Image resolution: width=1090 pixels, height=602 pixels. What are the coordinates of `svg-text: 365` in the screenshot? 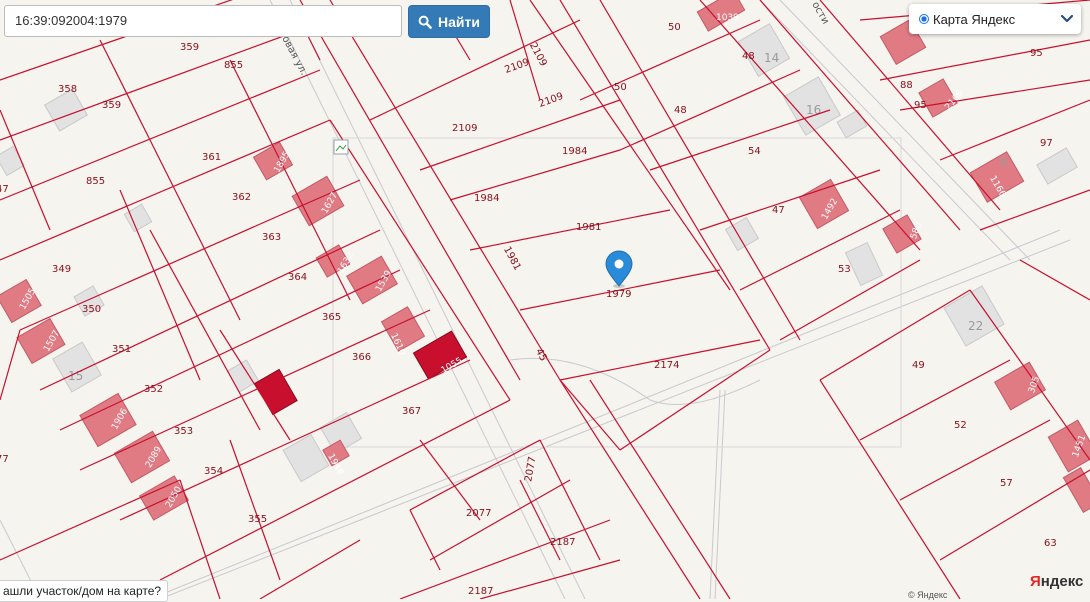 It's located at (331, 317).